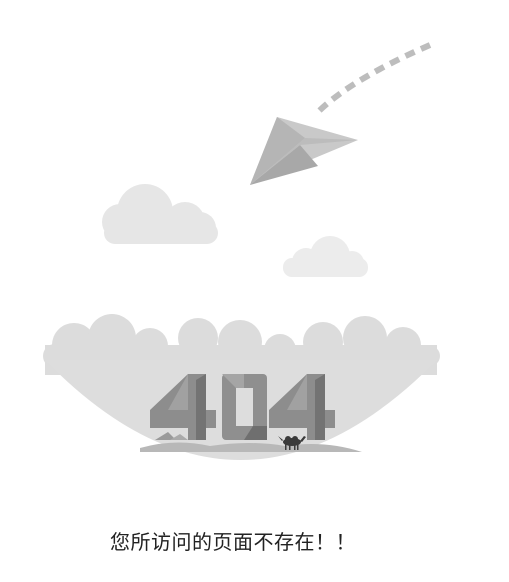 Image resolution: width=509 pixels, height=582 pixels. I want to click on error-message: 您所访问的页面不存在！！, so click(233, 542).